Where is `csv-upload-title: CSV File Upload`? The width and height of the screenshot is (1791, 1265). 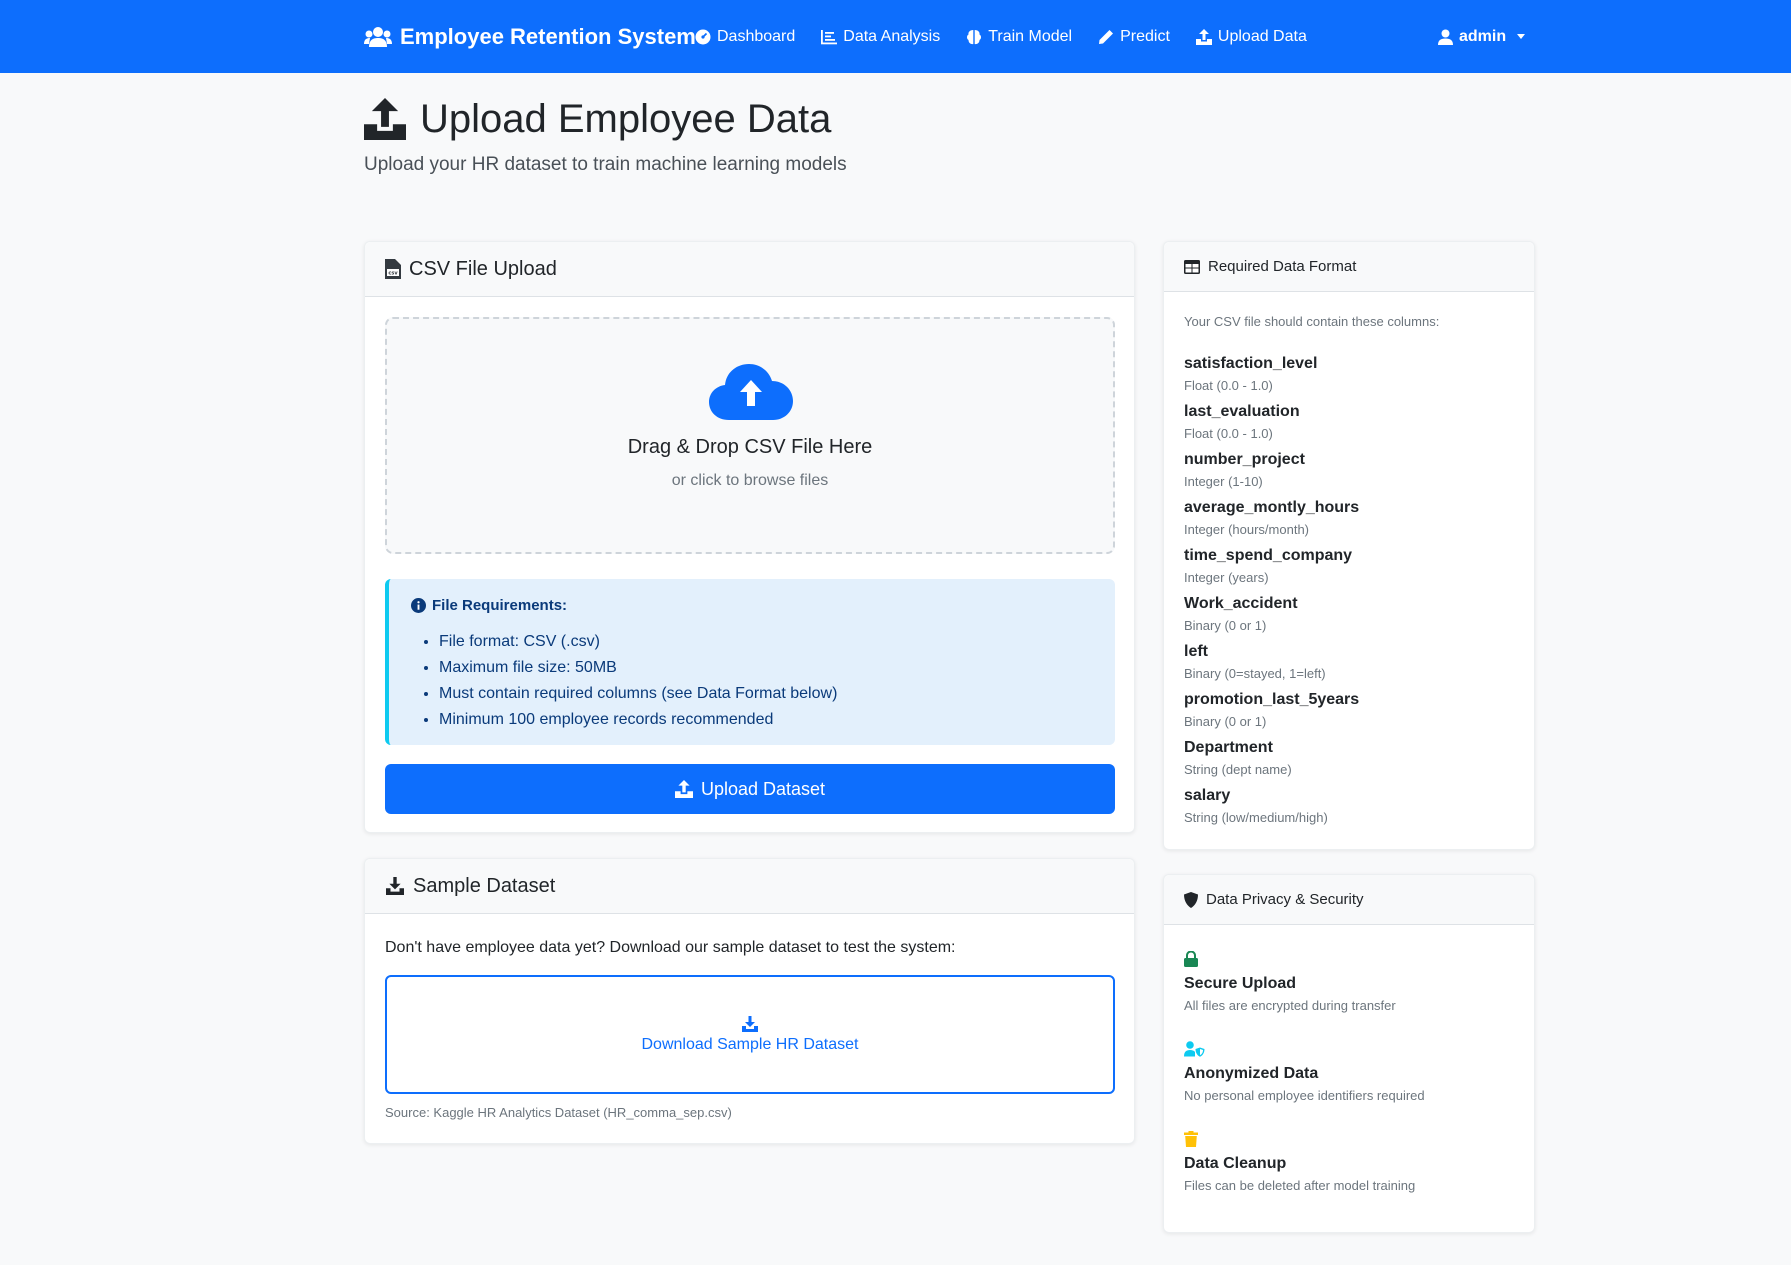
csv-upload-title: CSV File Upload is located at coordinates (483, 268).